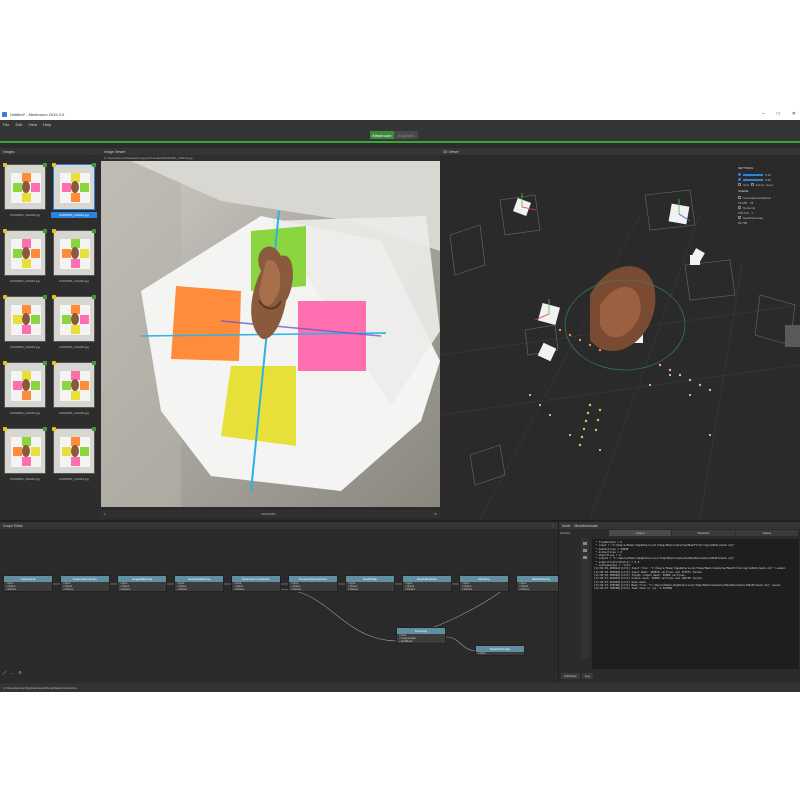 The image size is (800, 800). I want to click on viewer-settings-icon: ⚙, so click(435, 514).